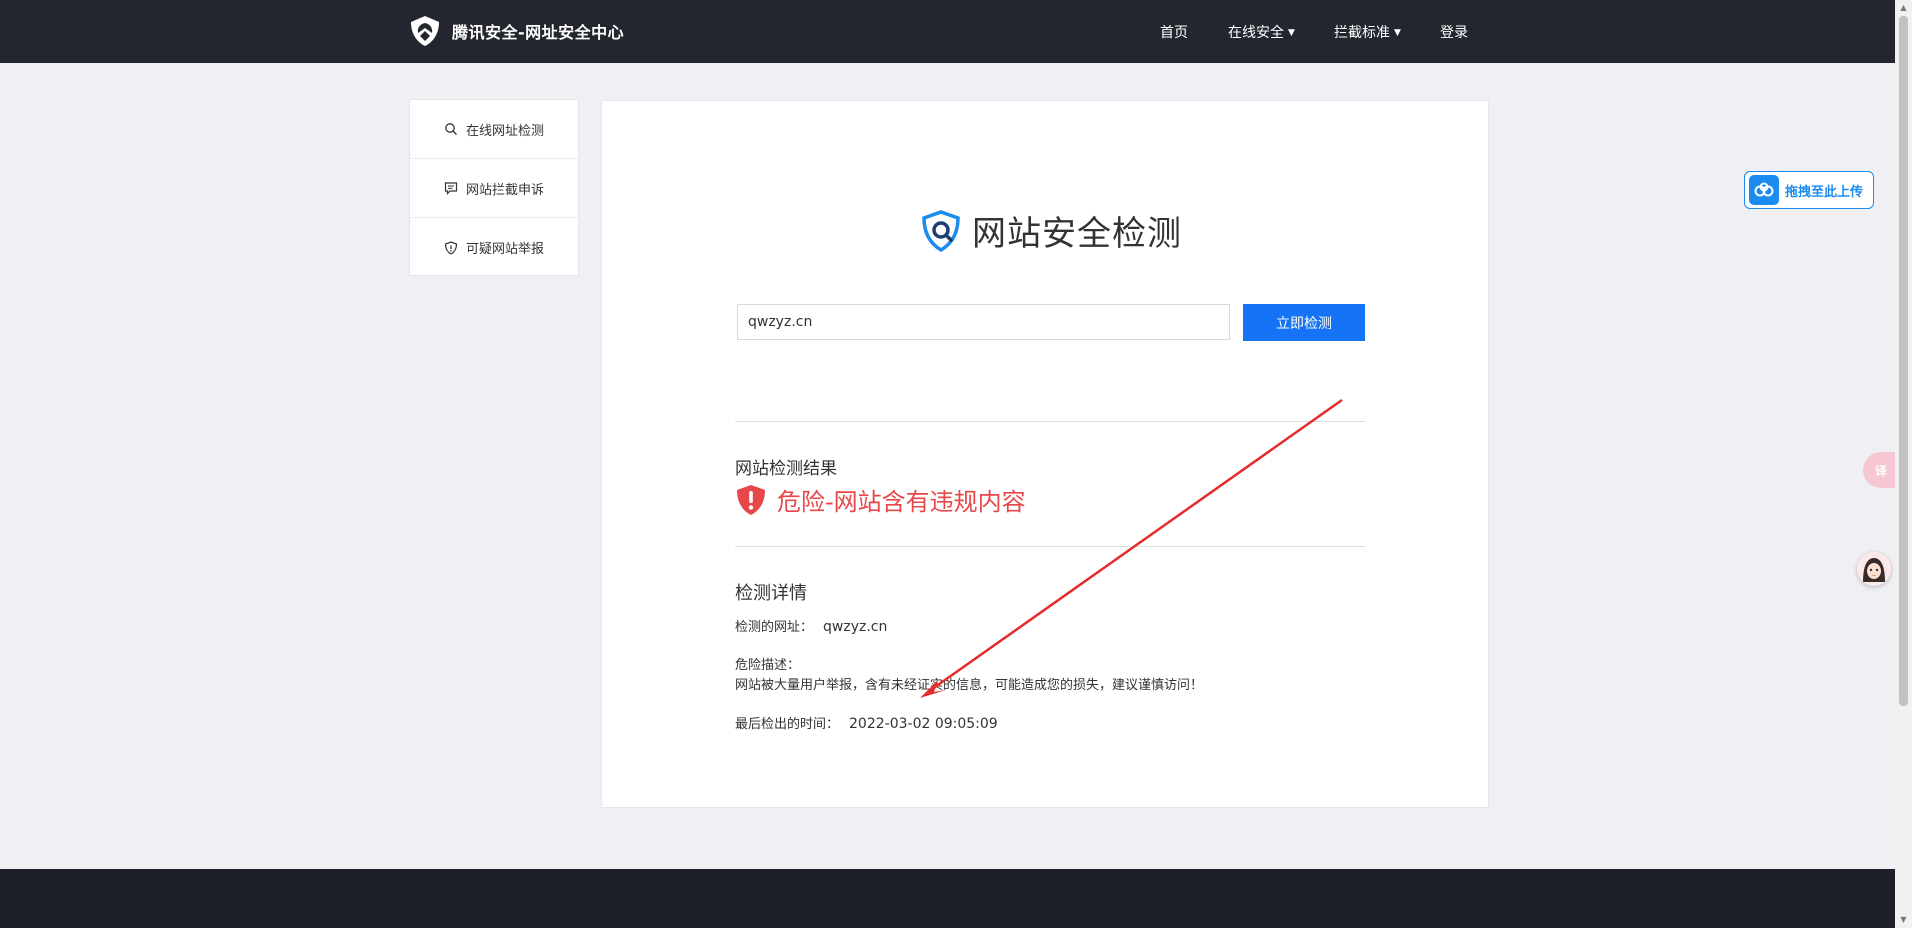 This screenshot has height=928, width=1912. What do you see at coordinates (1454, 32) in the screenshot?
I see `nav-login: 登录` at bounding box center [1454, 32].